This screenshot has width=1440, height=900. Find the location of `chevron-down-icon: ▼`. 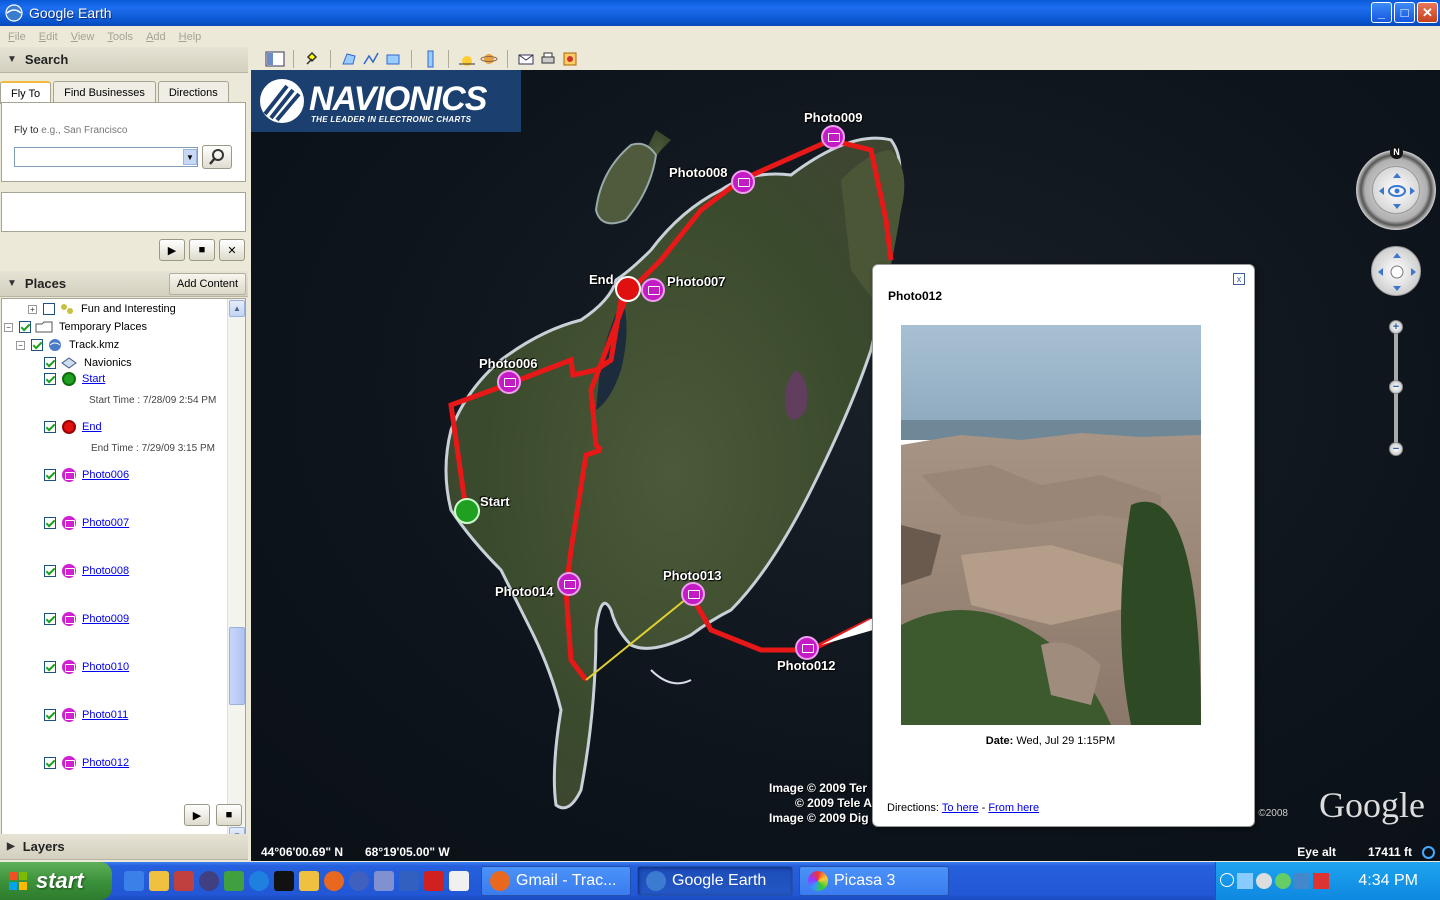

chevron-down-icon: ▼ is located at coordinates (190, 157).